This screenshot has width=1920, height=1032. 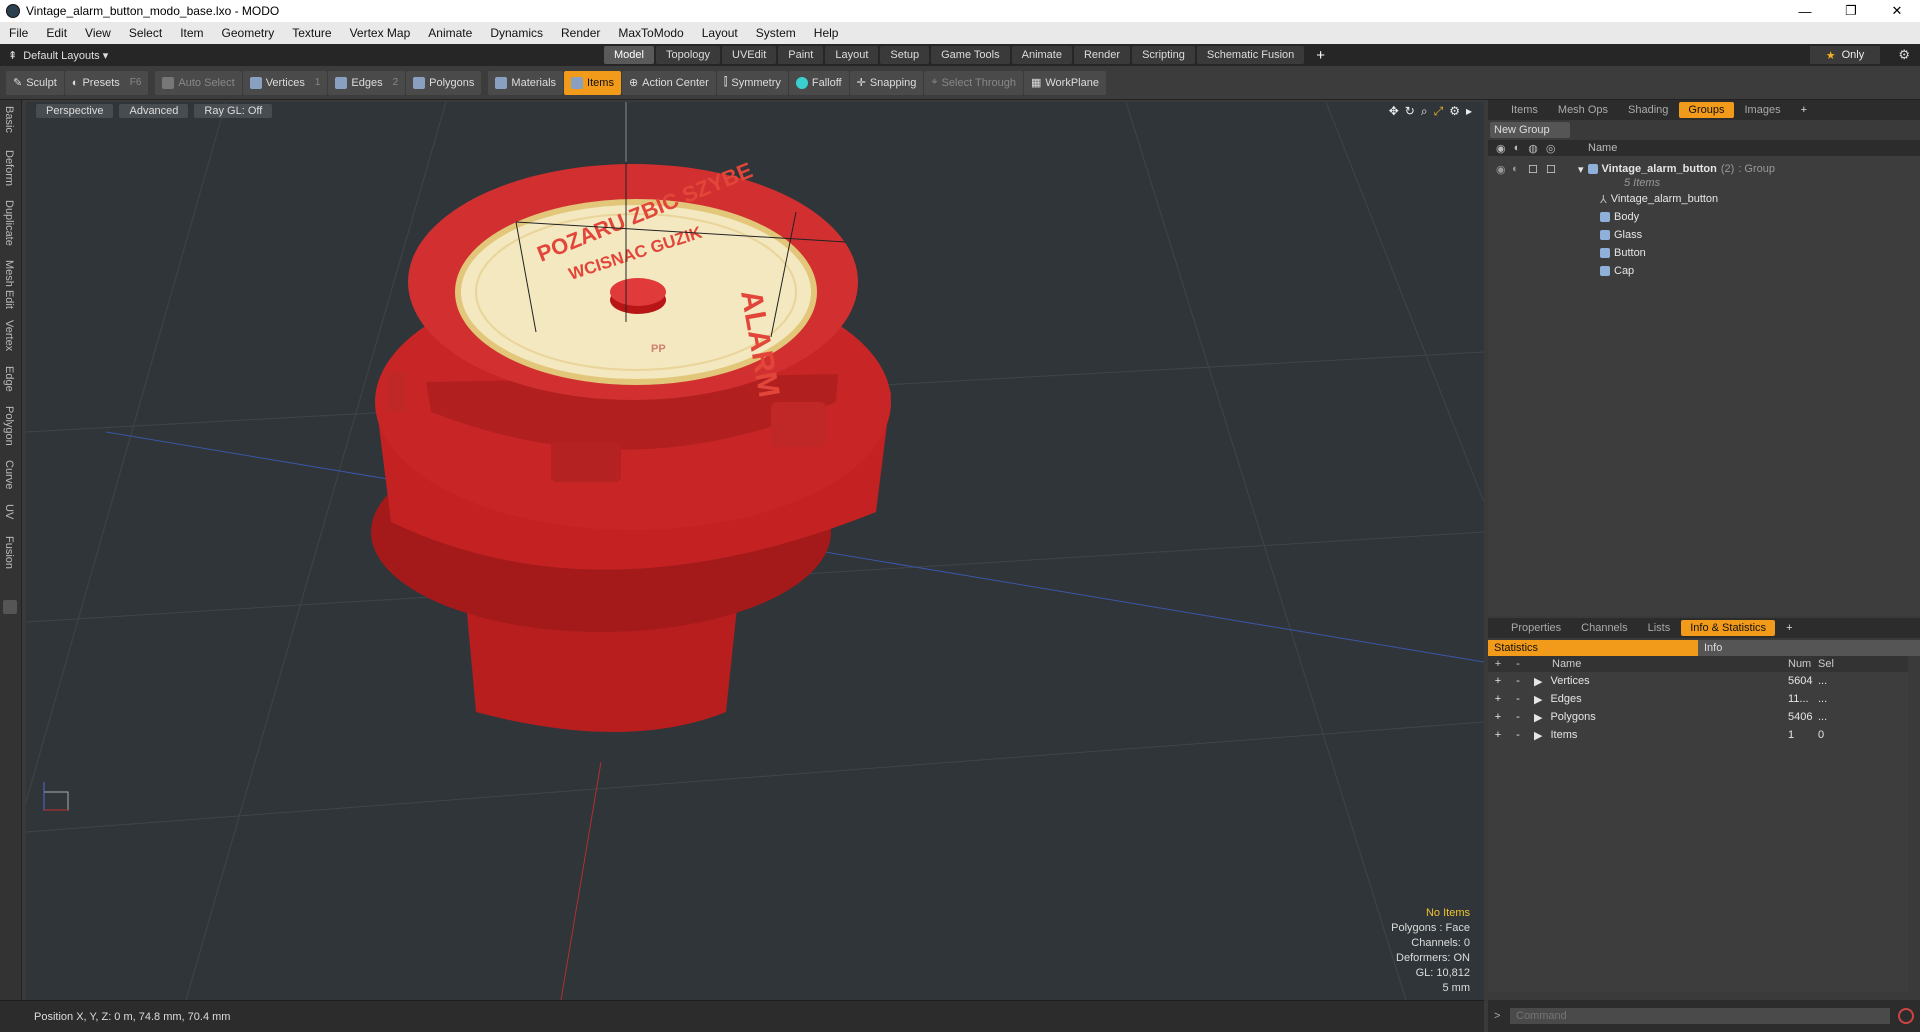 I want to click on info-tab: Info, so click(x=1809, y=648).